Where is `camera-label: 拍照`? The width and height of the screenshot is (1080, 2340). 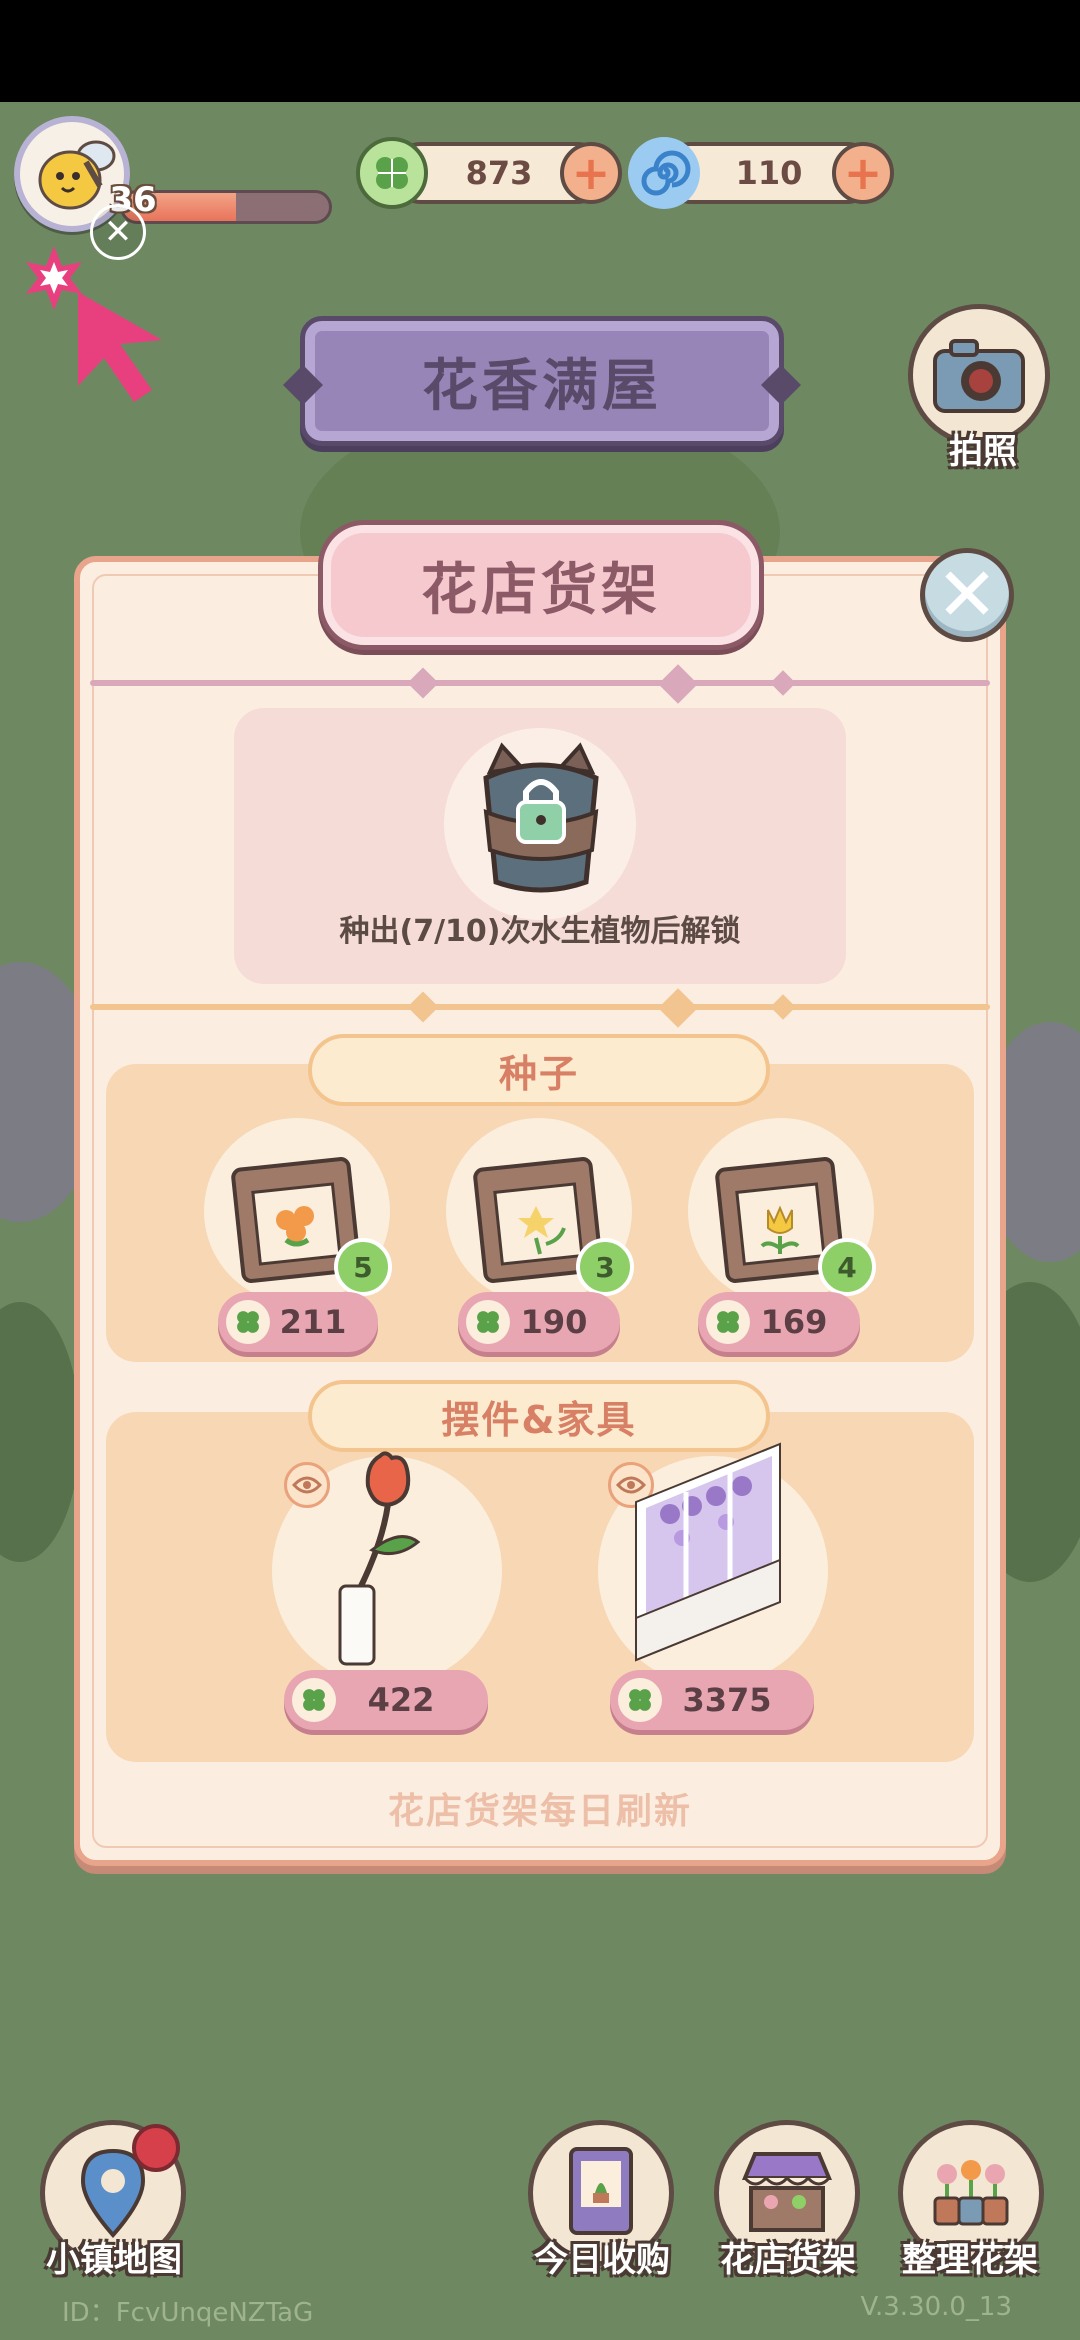
camera-label: 拍照 is located at coordinates (983, 452).